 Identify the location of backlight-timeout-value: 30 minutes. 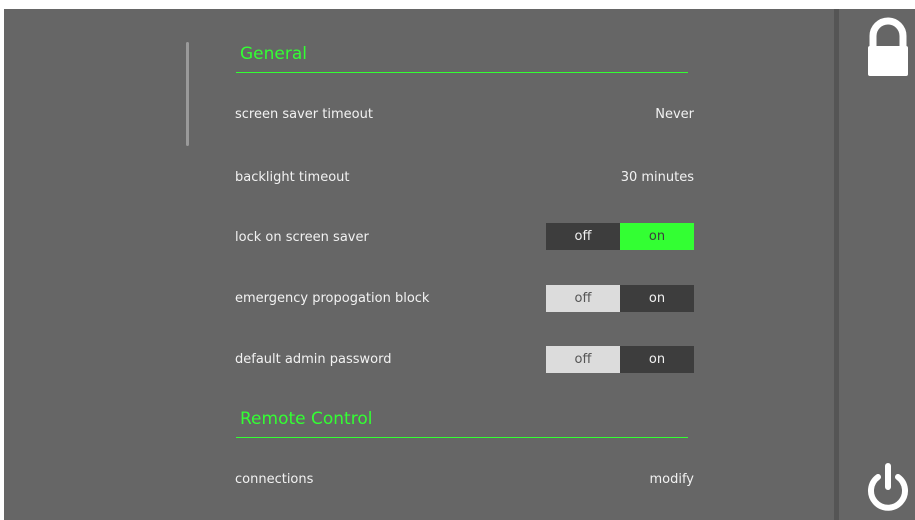
(657, 177).